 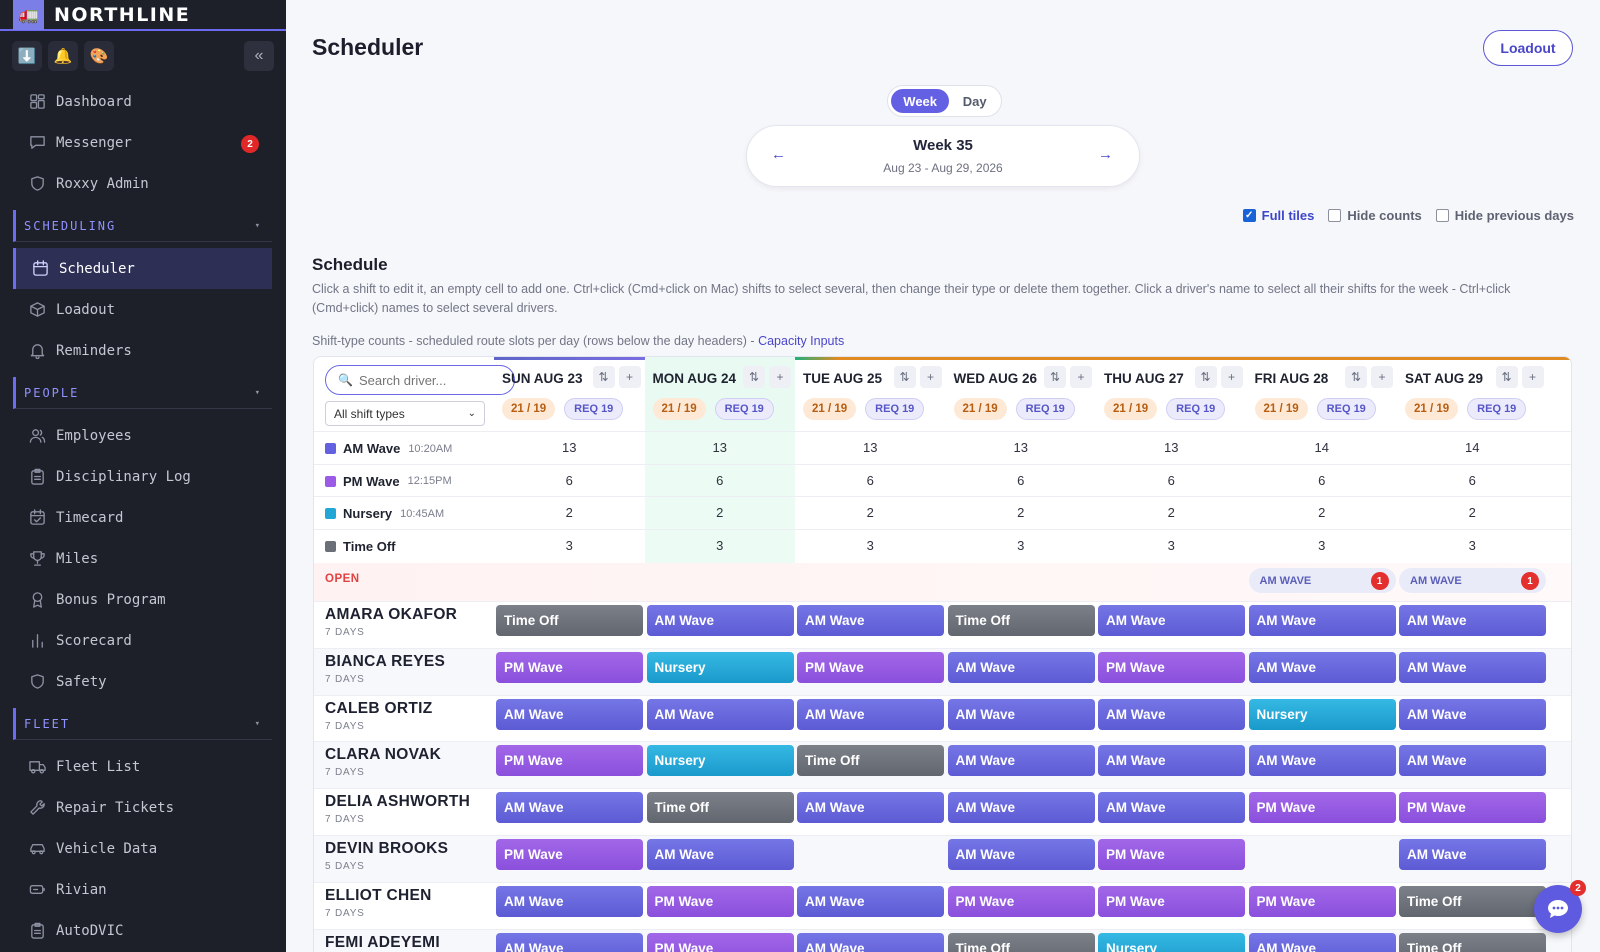 What do you see at coordinates (391, 615) in the screenshot?
I see `driver-name: AMARA OKAFOR` at bounding box center [391, 615].